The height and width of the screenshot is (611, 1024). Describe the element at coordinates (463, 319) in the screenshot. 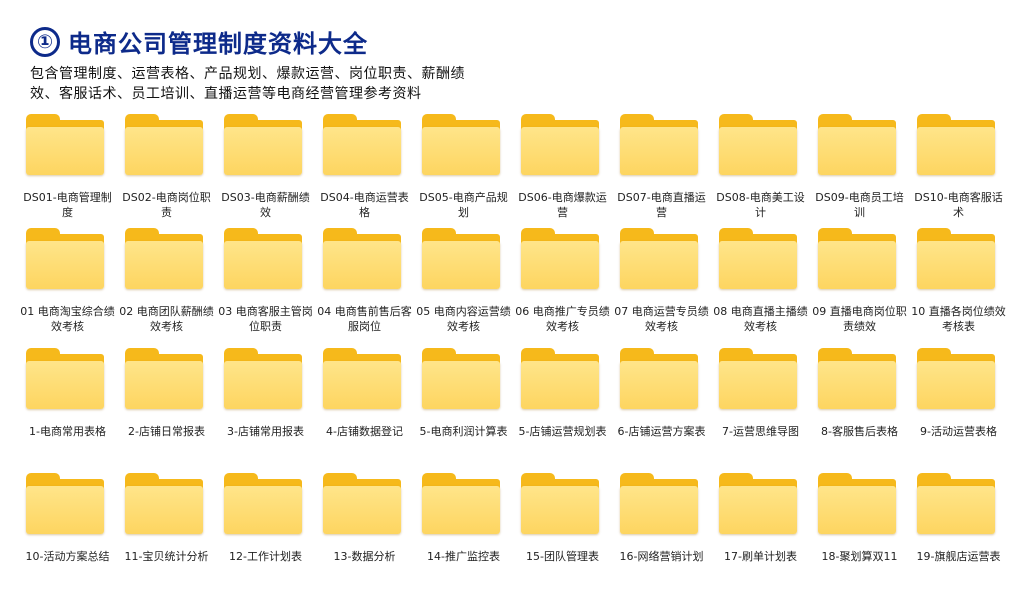

I see `folder-label: 05 电商内容运营绩效考核` at that location.